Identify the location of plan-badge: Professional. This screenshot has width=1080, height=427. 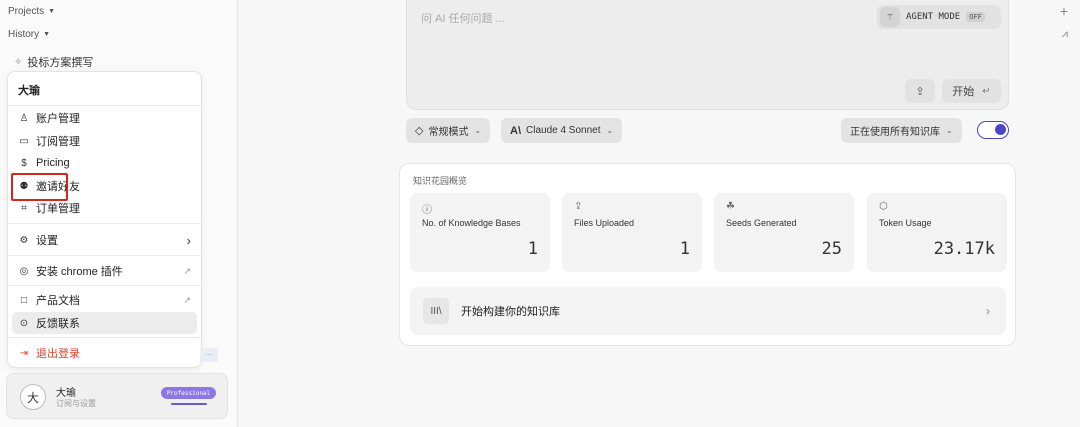
(188, 393).